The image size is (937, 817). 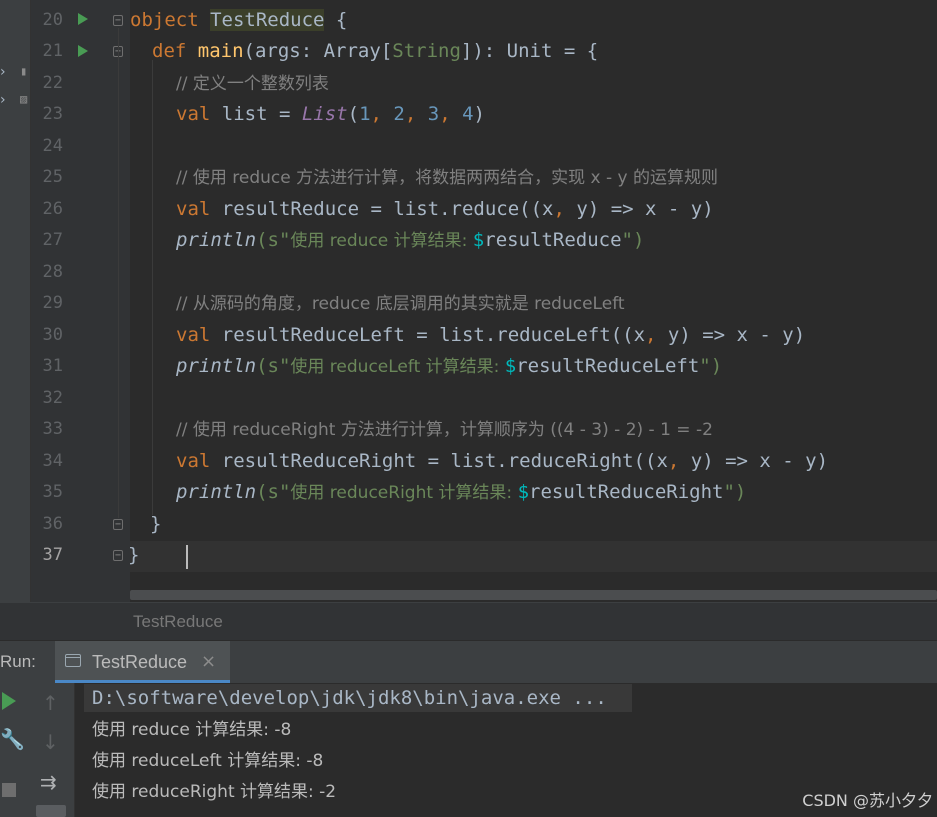 I want to click on line-number: 27, so click(x=52, y=240).